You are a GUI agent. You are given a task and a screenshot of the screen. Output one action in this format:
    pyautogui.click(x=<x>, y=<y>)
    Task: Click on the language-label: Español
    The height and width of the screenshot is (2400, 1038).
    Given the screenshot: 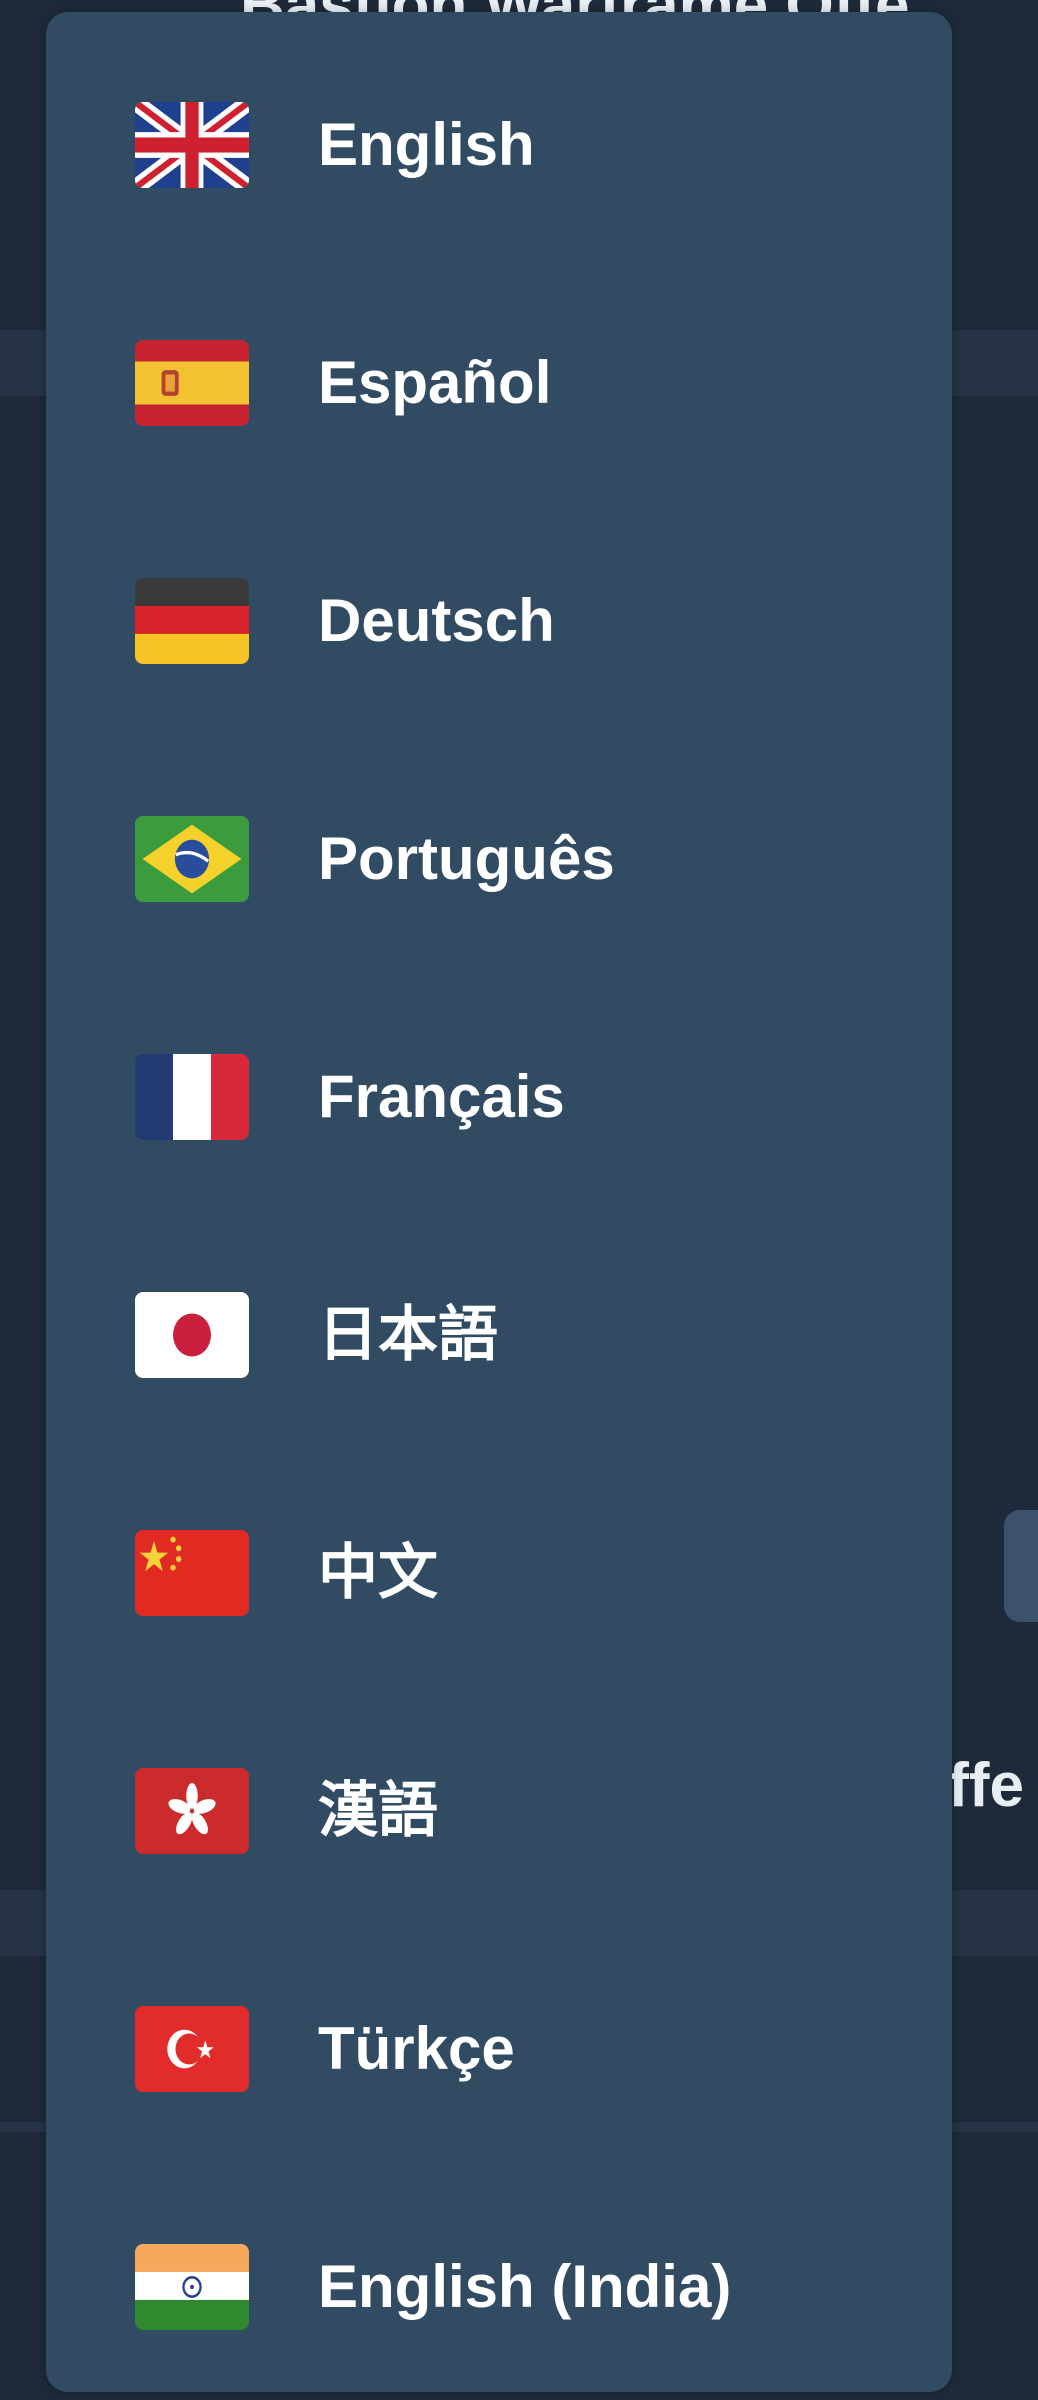 What is the action you would take?
    pyautogui.click(x=435, y=382)
    